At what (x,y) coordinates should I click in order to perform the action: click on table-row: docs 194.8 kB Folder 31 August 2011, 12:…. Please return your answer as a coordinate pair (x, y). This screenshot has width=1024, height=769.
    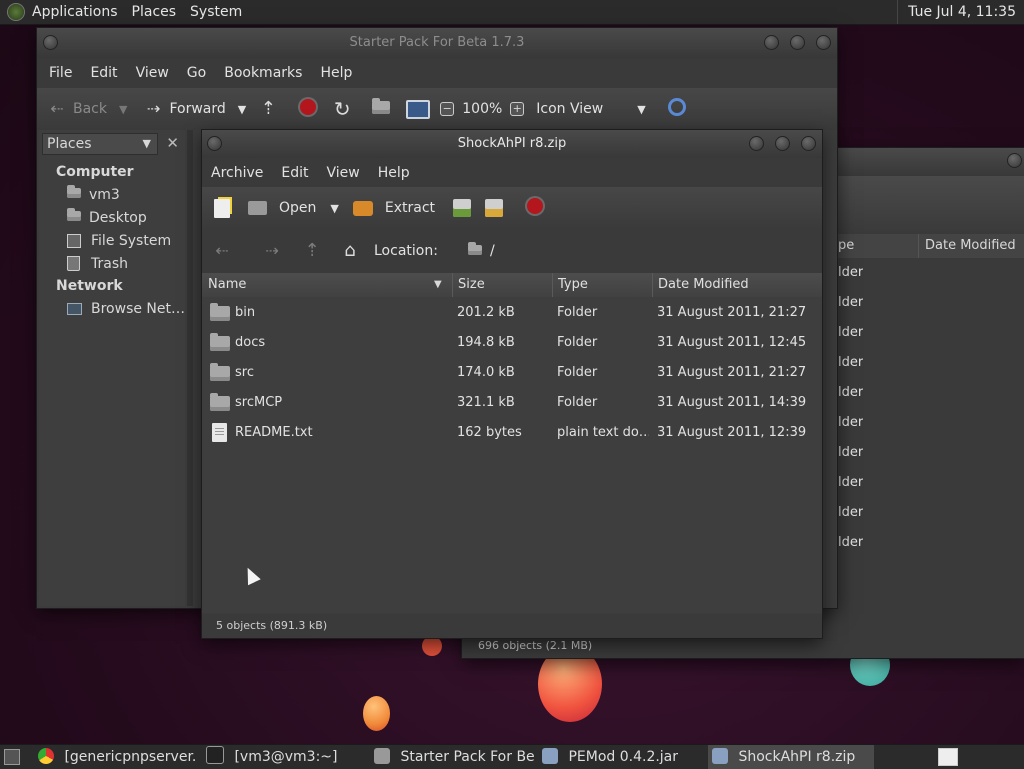
    Looking at the image, I should click on (512, 343).